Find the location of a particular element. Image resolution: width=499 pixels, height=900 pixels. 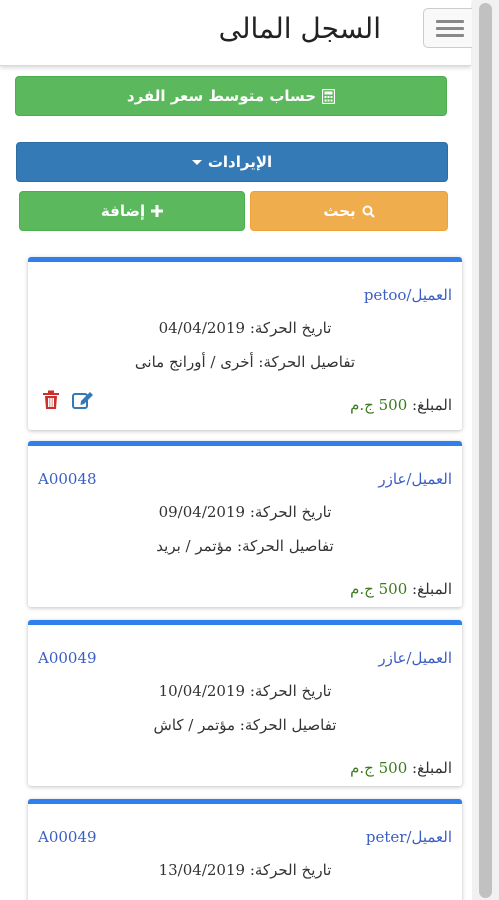

scrollbar-thumb is located at coordinates (485, 450).